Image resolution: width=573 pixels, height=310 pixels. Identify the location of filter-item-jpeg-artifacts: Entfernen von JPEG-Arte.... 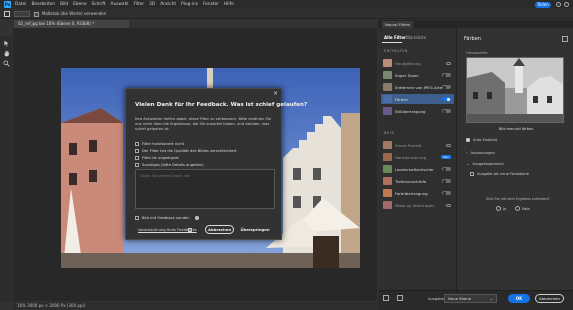
(417, 87).